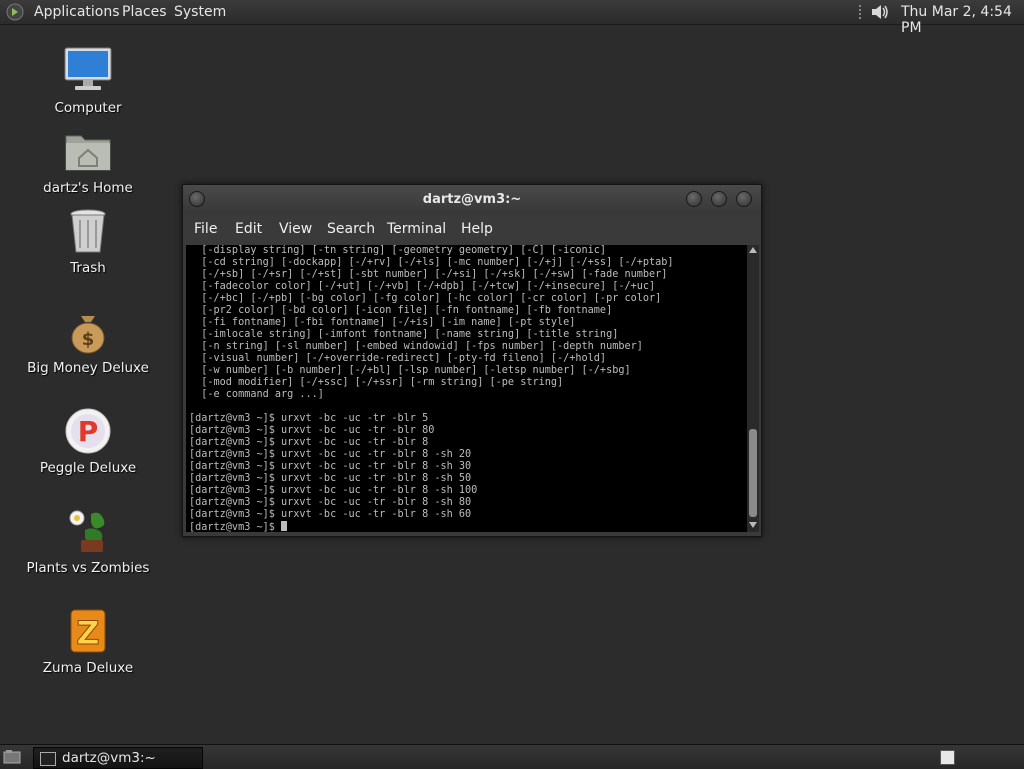 The image size is (1024, 769). What do you see at coordinates (88, 468) in the screenshot?
I see `desktop-icon-label: Peggle Deluxe` at bounding box center [88, 468].